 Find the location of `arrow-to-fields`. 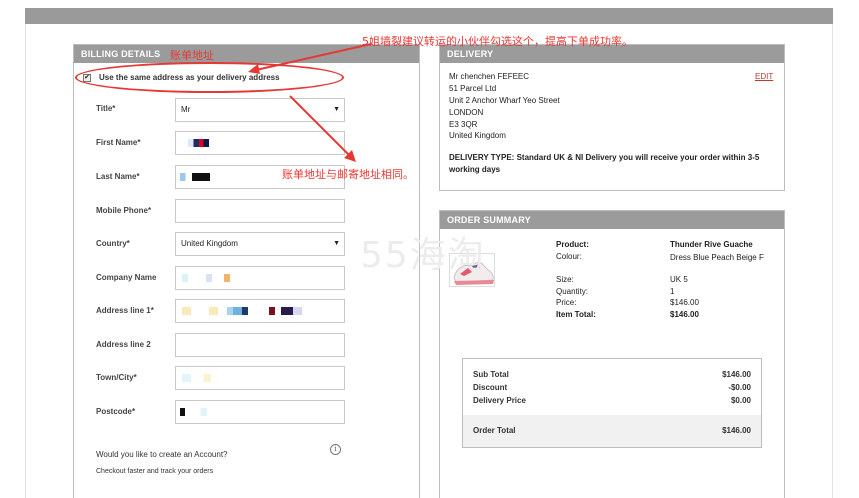

arrow-to-fields is located at coordinates (320, 126).